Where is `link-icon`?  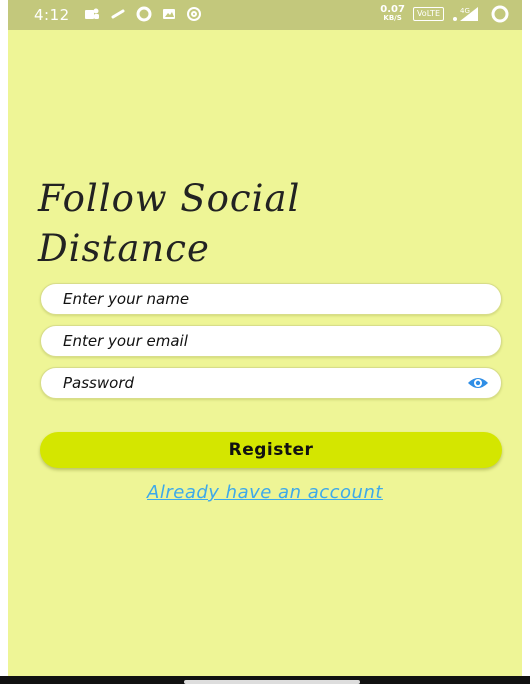
link-icon is located at coordinates (118, 16).